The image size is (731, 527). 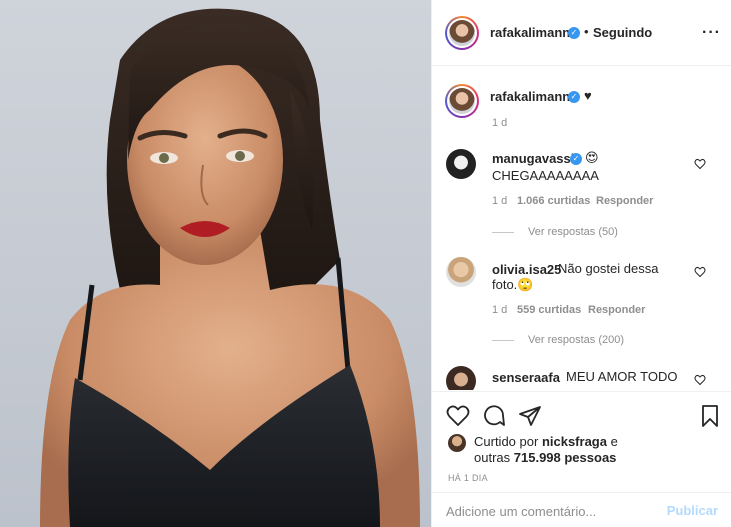 I want to click on liked-by-text-line2: outras 715.998 pessoas, so click(x=545, y=458).